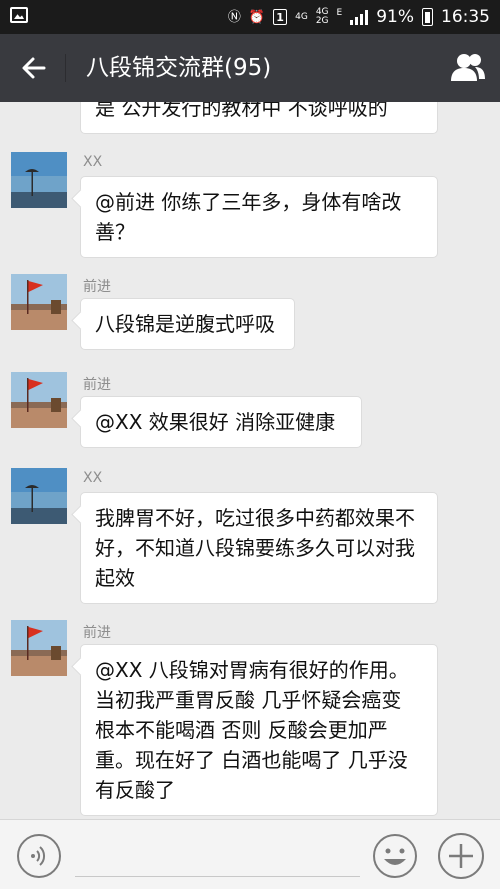  What do you see at coordinates (185, 324) in the screenshot?
I see `message-text: 八段锦是逆腹式呼吸` at bounding box center [185, 324].